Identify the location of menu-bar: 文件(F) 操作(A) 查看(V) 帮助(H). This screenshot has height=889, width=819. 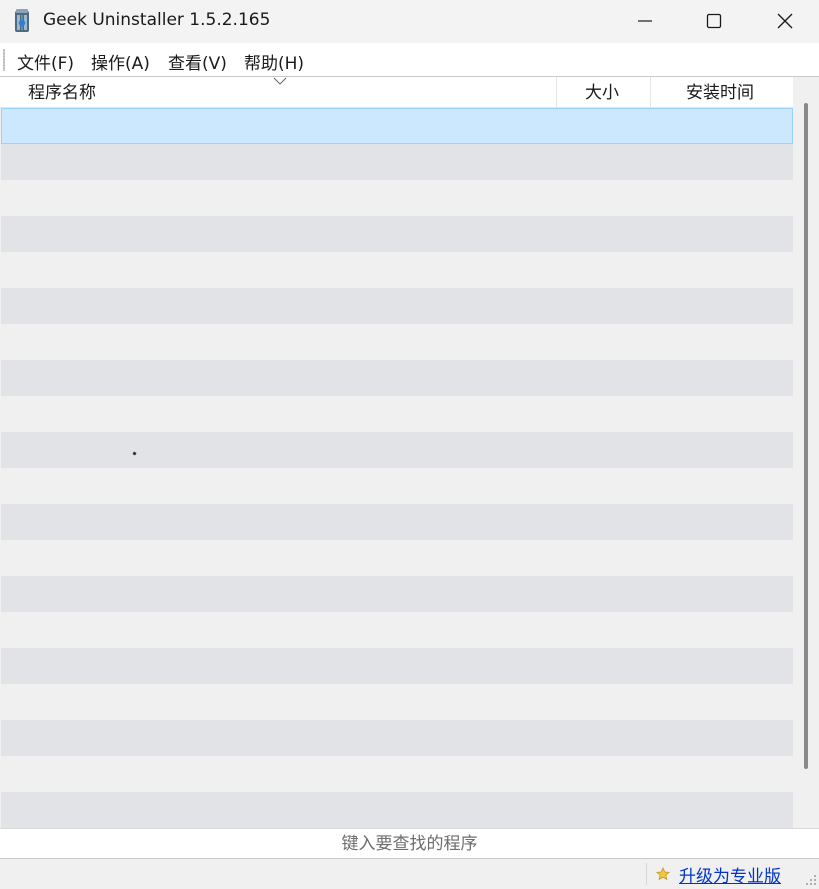
(409, 59).